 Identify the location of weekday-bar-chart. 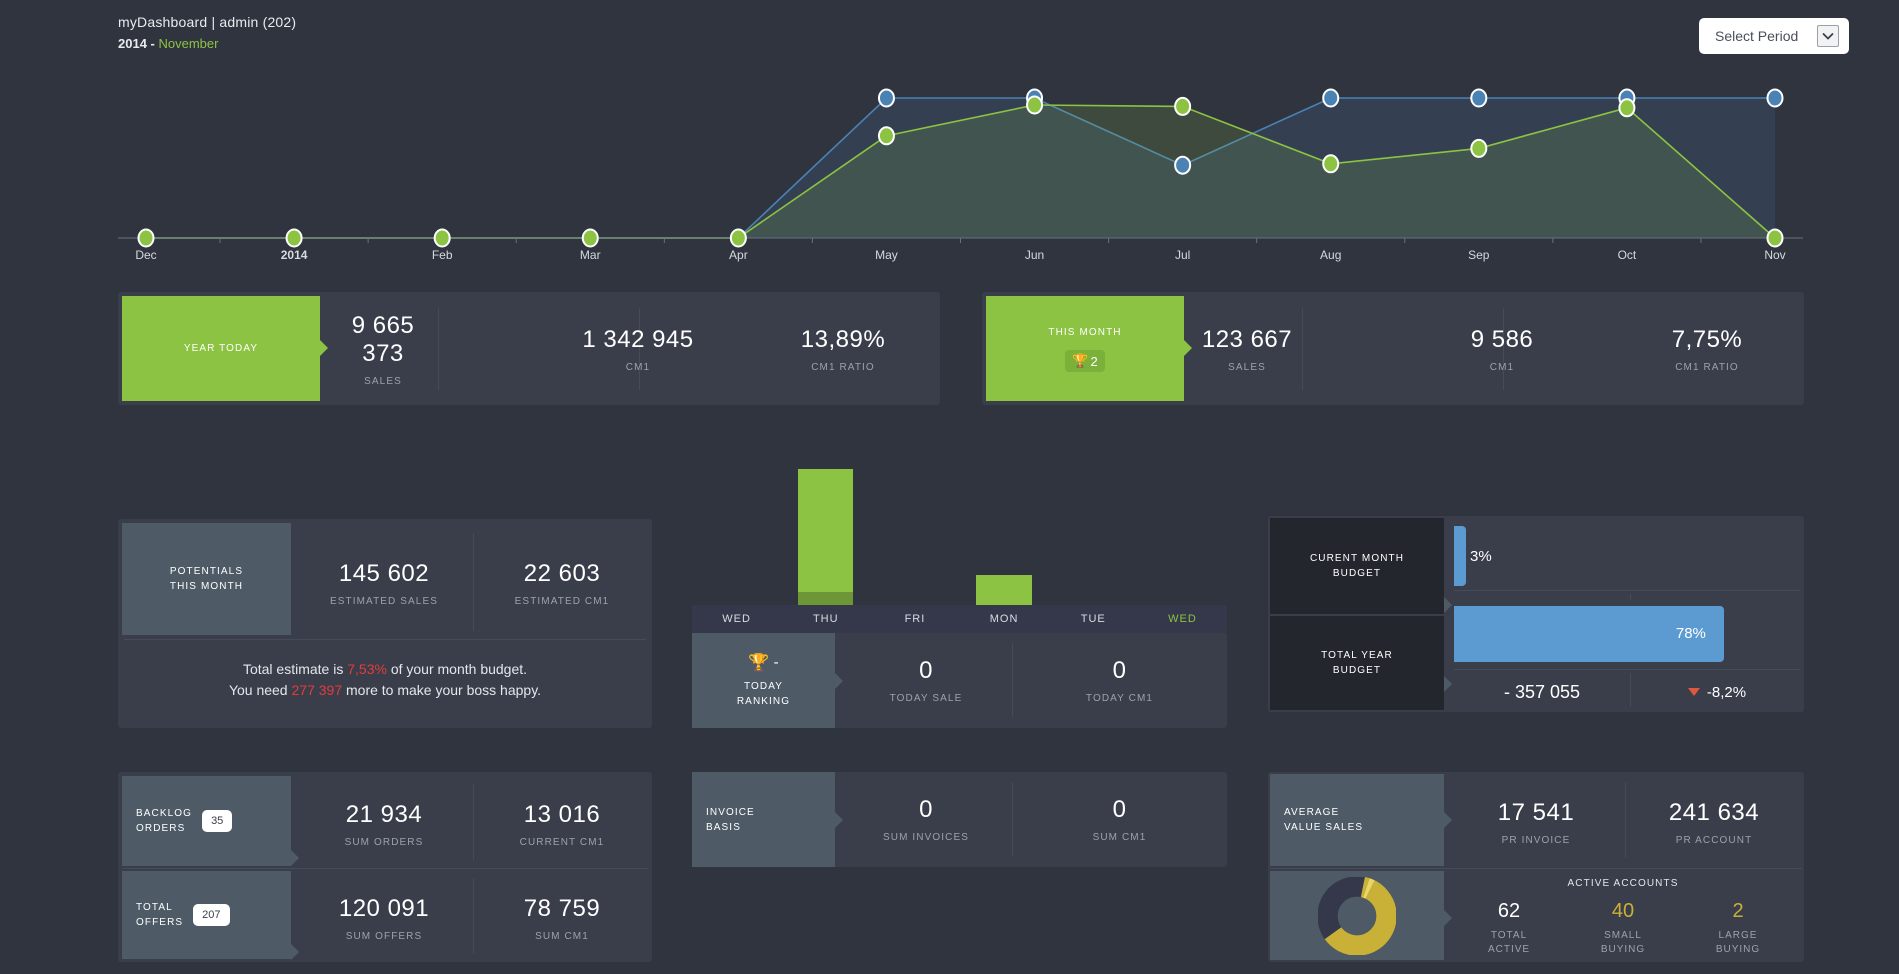
(959, 527).